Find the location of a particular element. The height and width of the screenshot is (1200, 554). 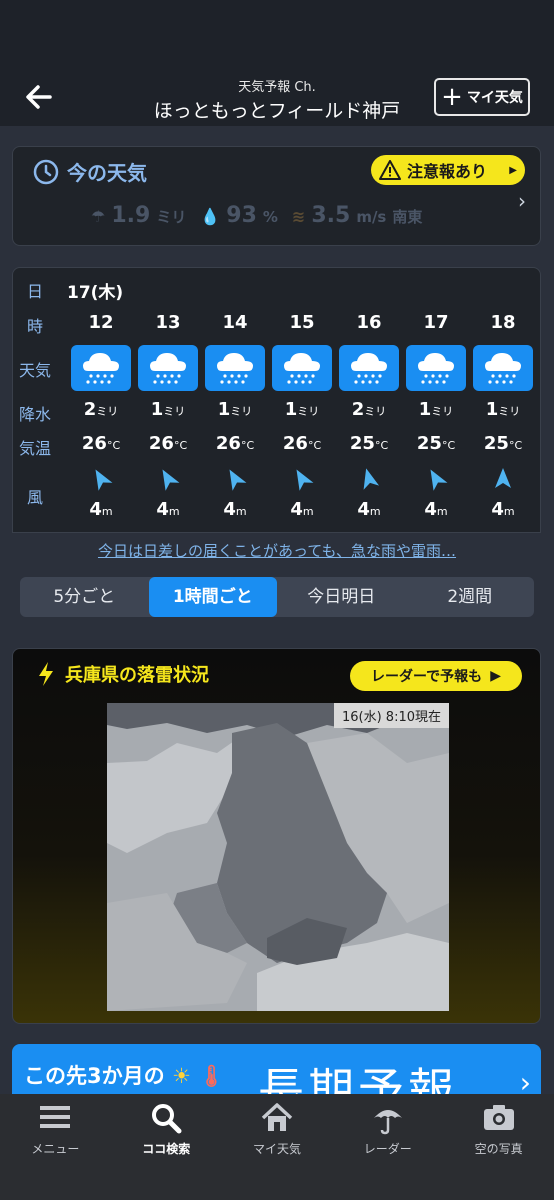

nav-radar: レーダー is located at coordinates (387, 1147).